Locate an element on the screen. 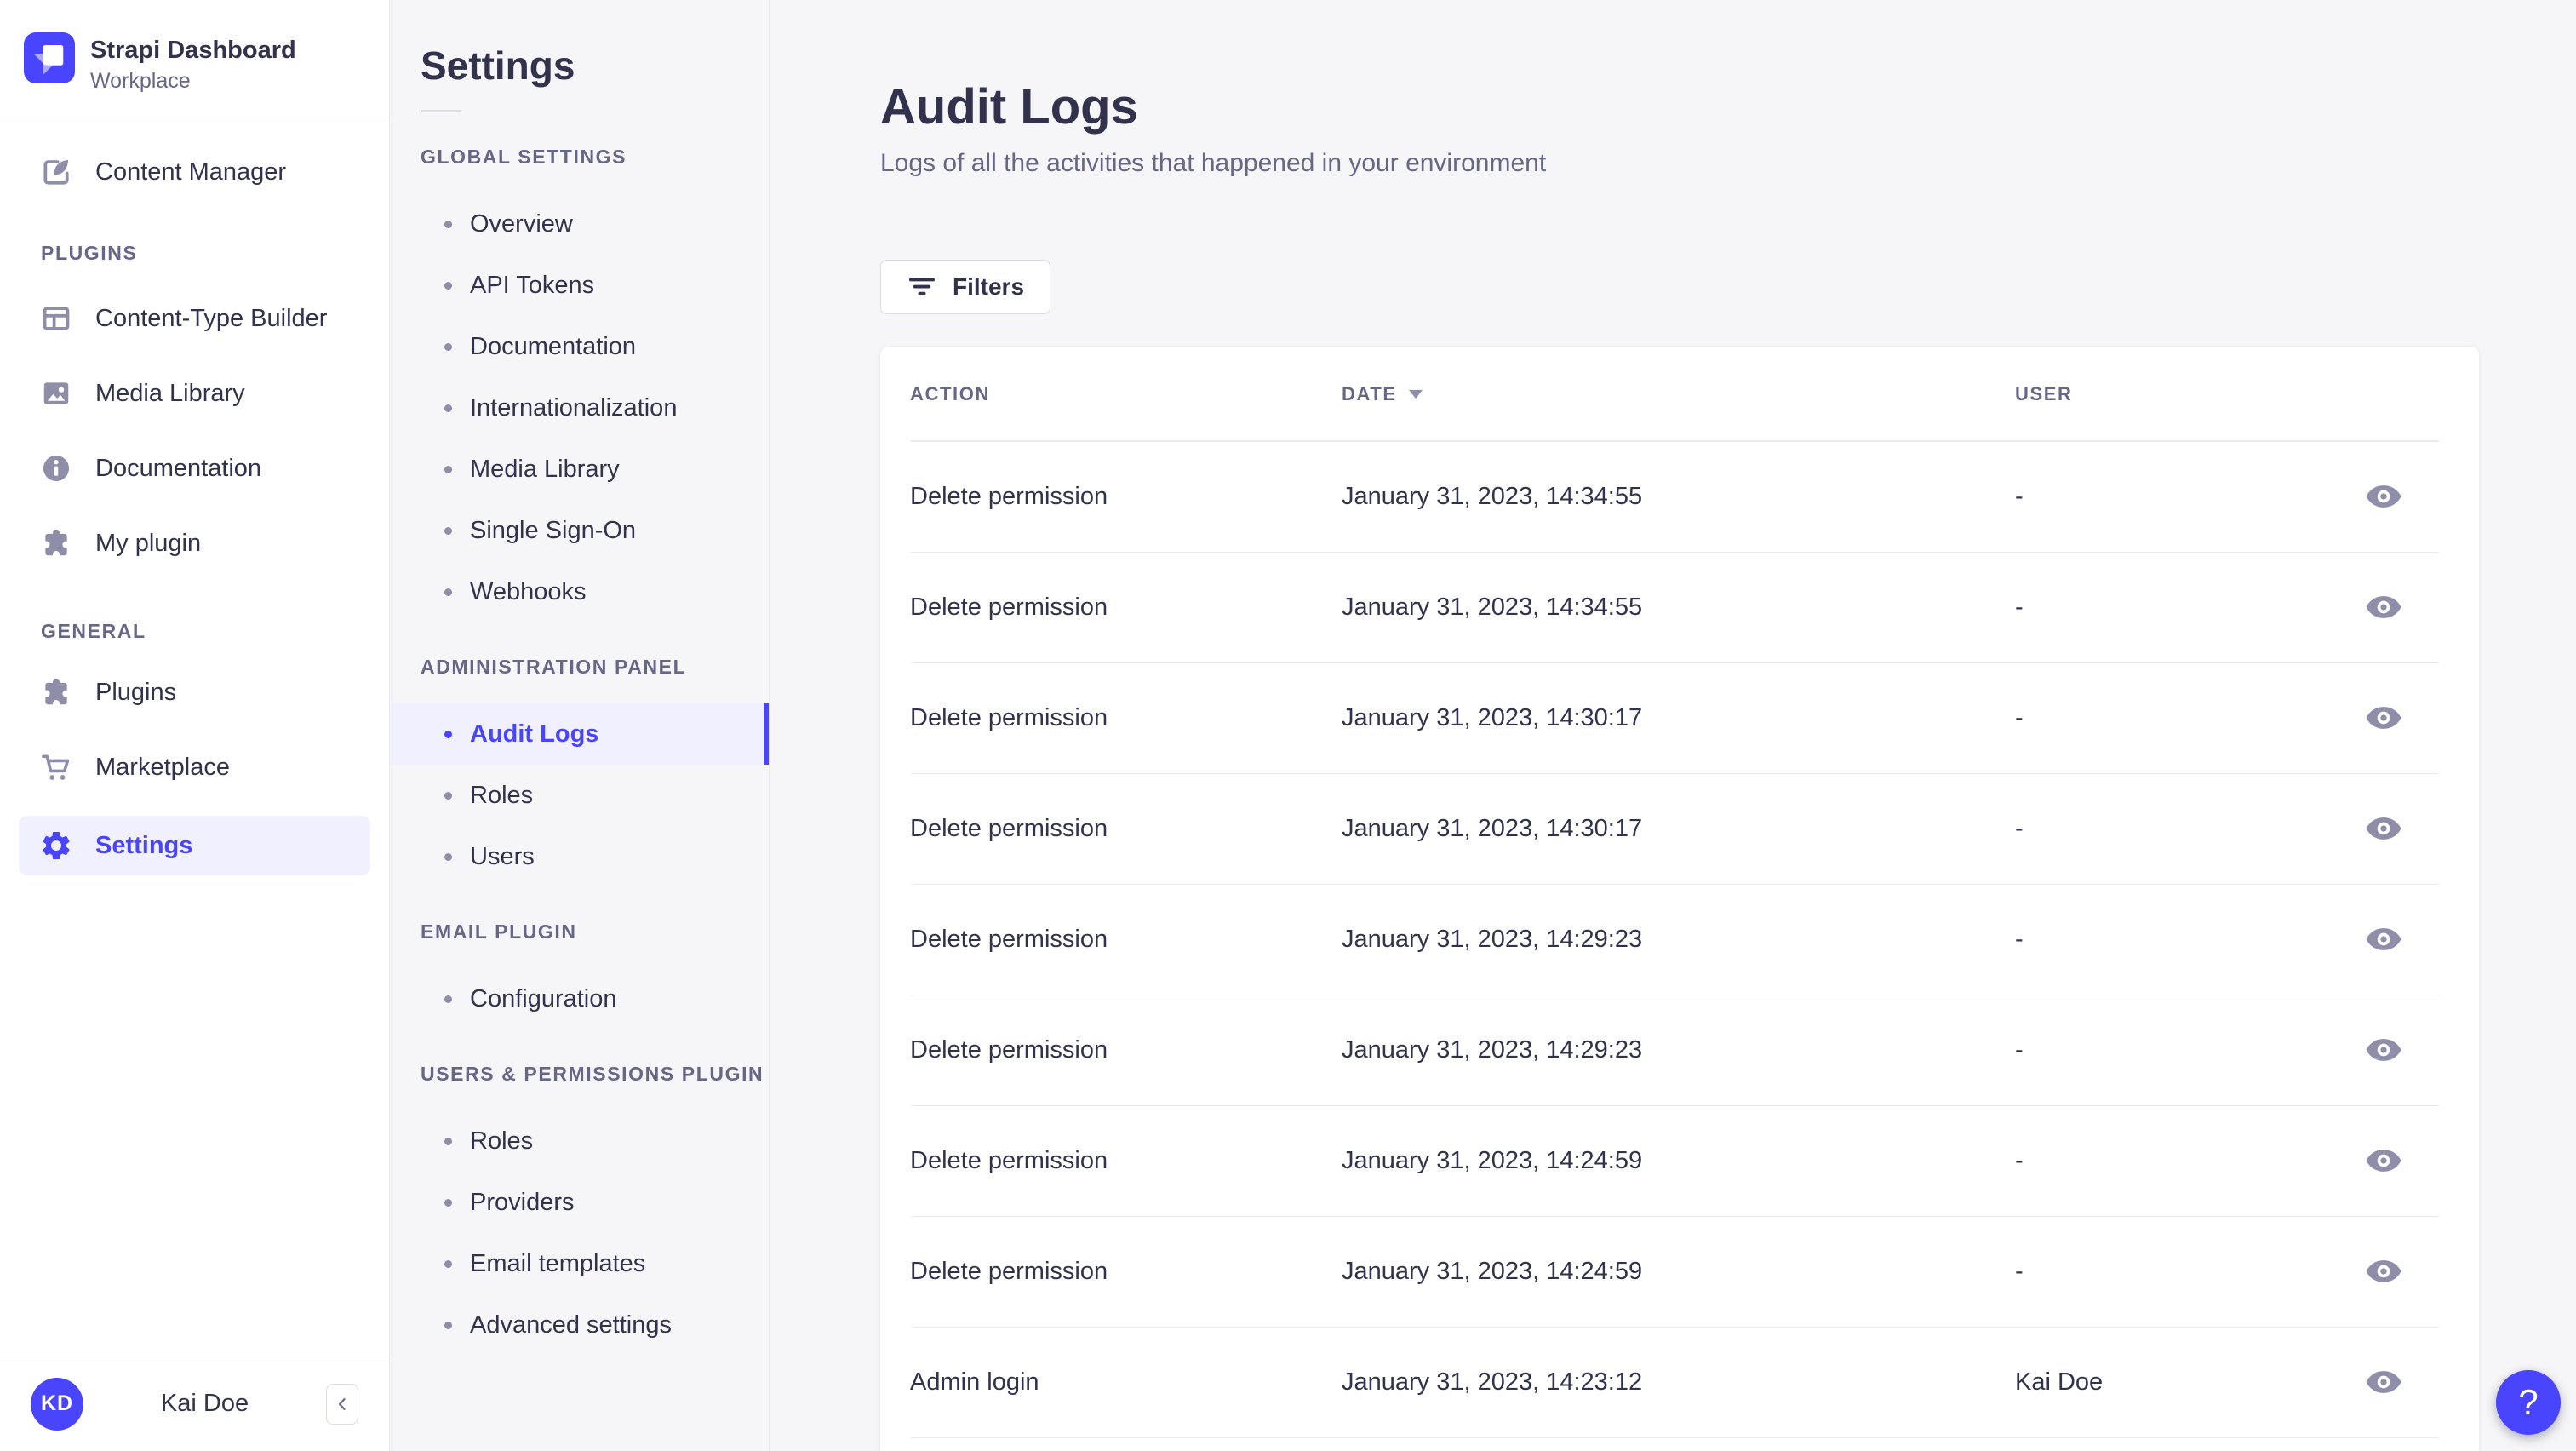  strapi-logo-icon is located at coordinates (49, 57).